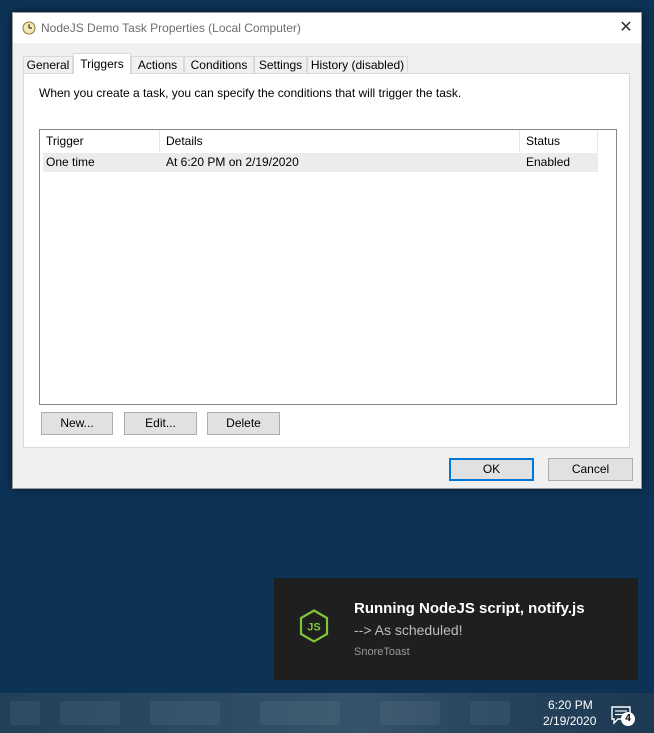 This screenshot has width=654, height=733. I want to click on close-icon: ✕, so click(626, 27).